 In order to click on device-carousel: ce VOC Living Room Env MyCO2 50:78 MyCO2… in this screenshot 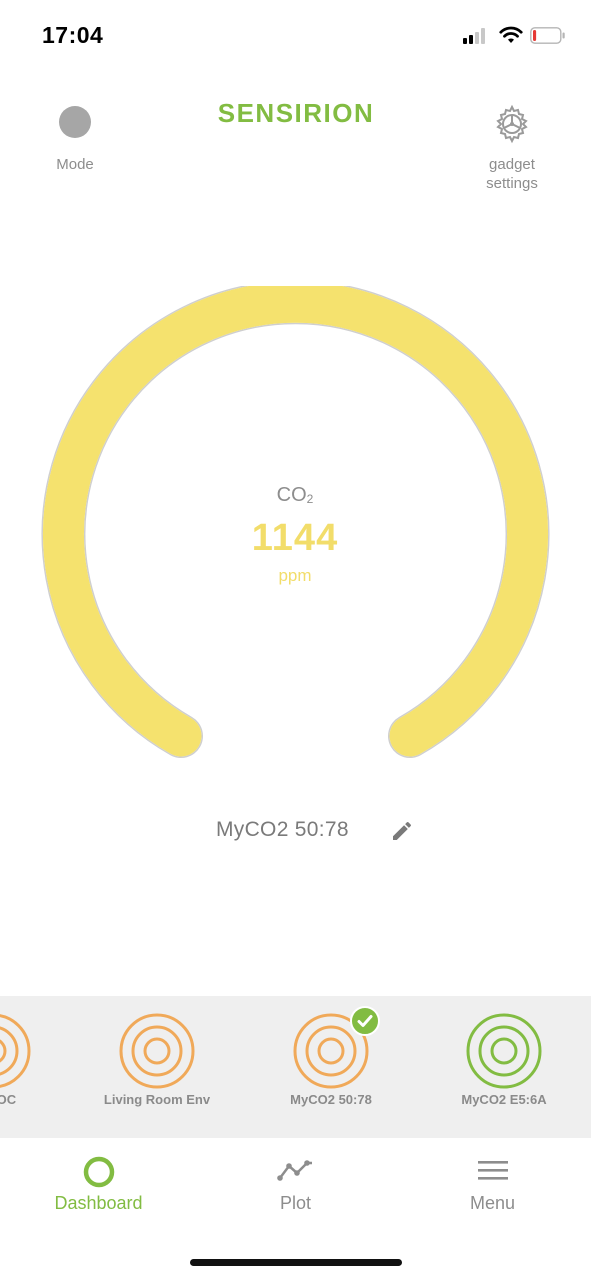, I will do `click(295, 1067)`.